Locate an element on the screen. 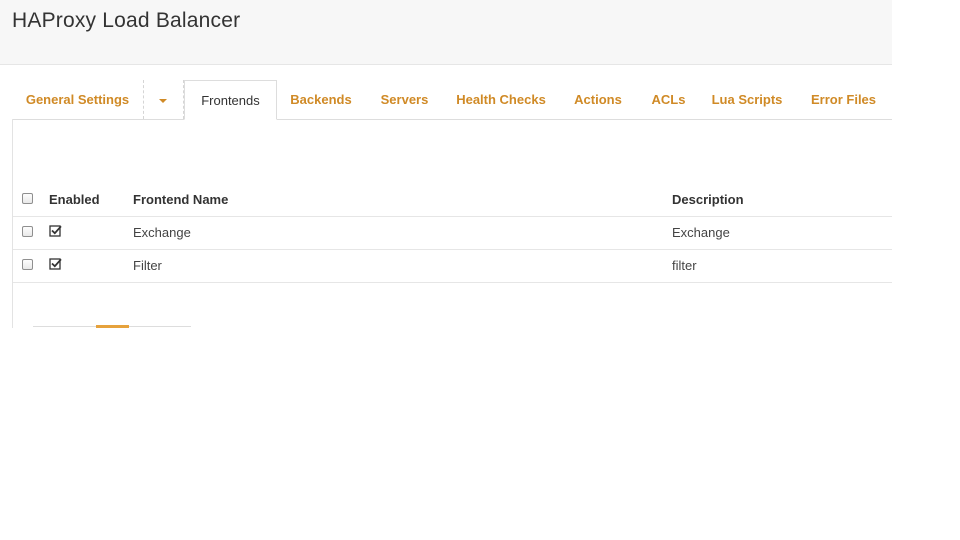 This screenshot has width=960, height=540. tab-lua-scripts: Lua Scripts is located at coordinates (747, 99).